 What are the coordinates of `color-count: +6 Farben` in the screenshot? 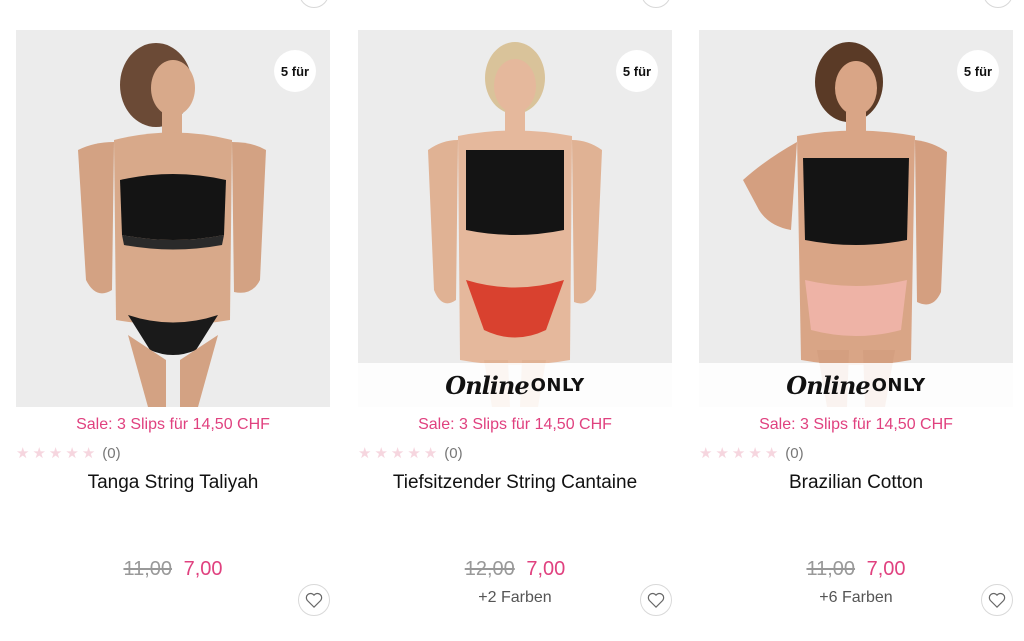 It's located at (856, 598).